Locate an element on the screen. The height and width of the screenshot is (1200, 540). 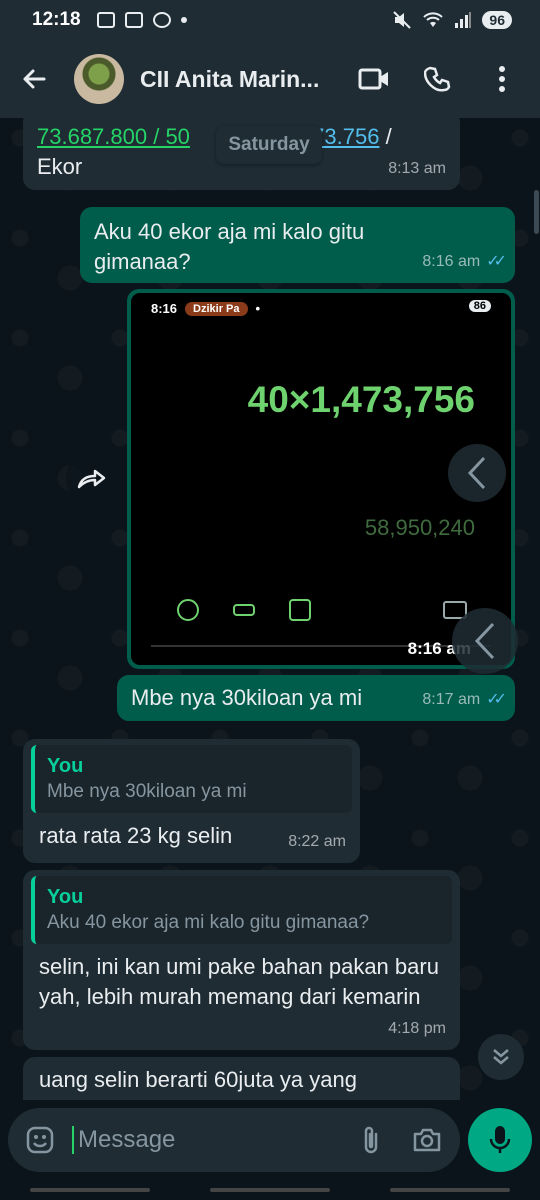
voice-message-button is located at coordinates (500, 1140).